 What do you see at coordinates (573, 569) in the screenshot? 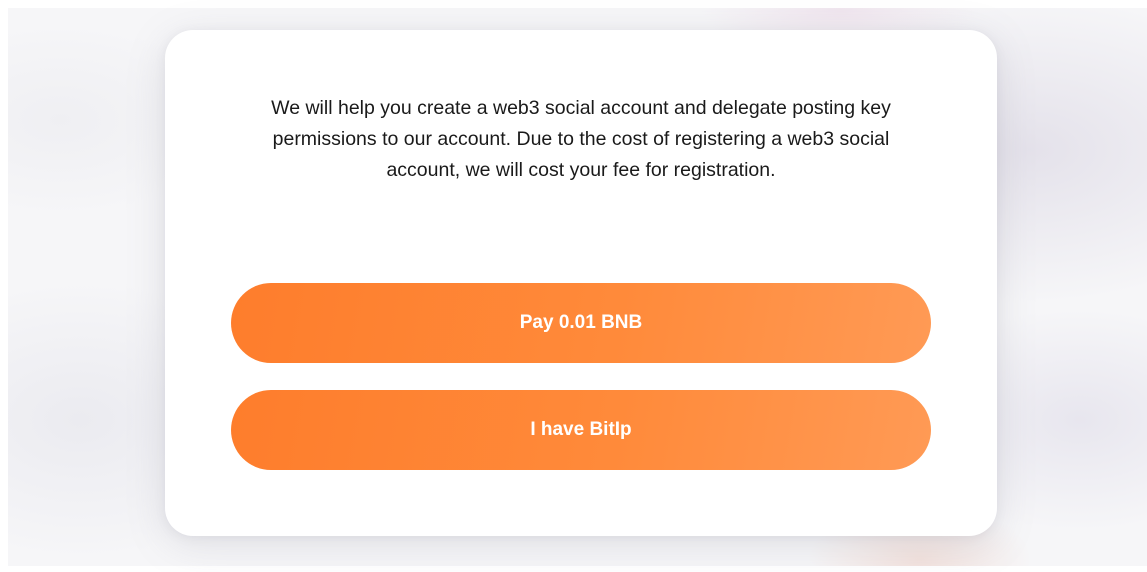
I see `backdrop-edge-bottom` at bounding box center [573, 569].